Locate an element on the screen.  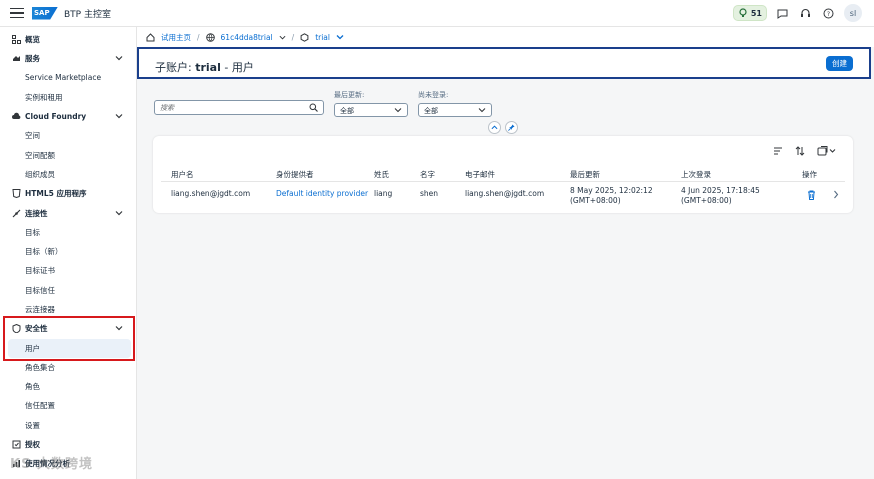
entitlements-icon is located at coordinates (16, 445).